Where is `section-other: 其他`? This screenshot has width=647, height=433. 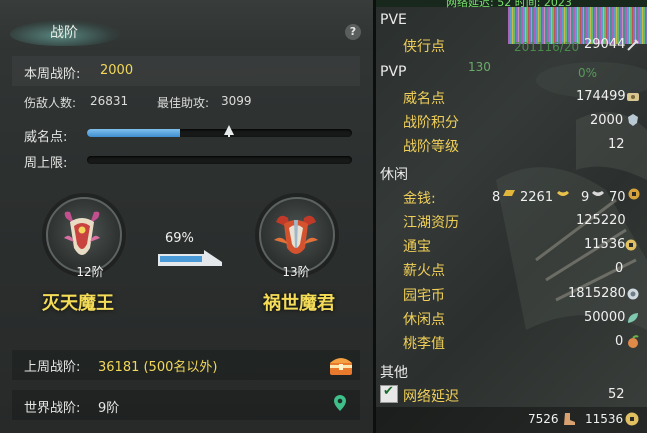
section-other: 其他 is located at coordinates (394, 373).